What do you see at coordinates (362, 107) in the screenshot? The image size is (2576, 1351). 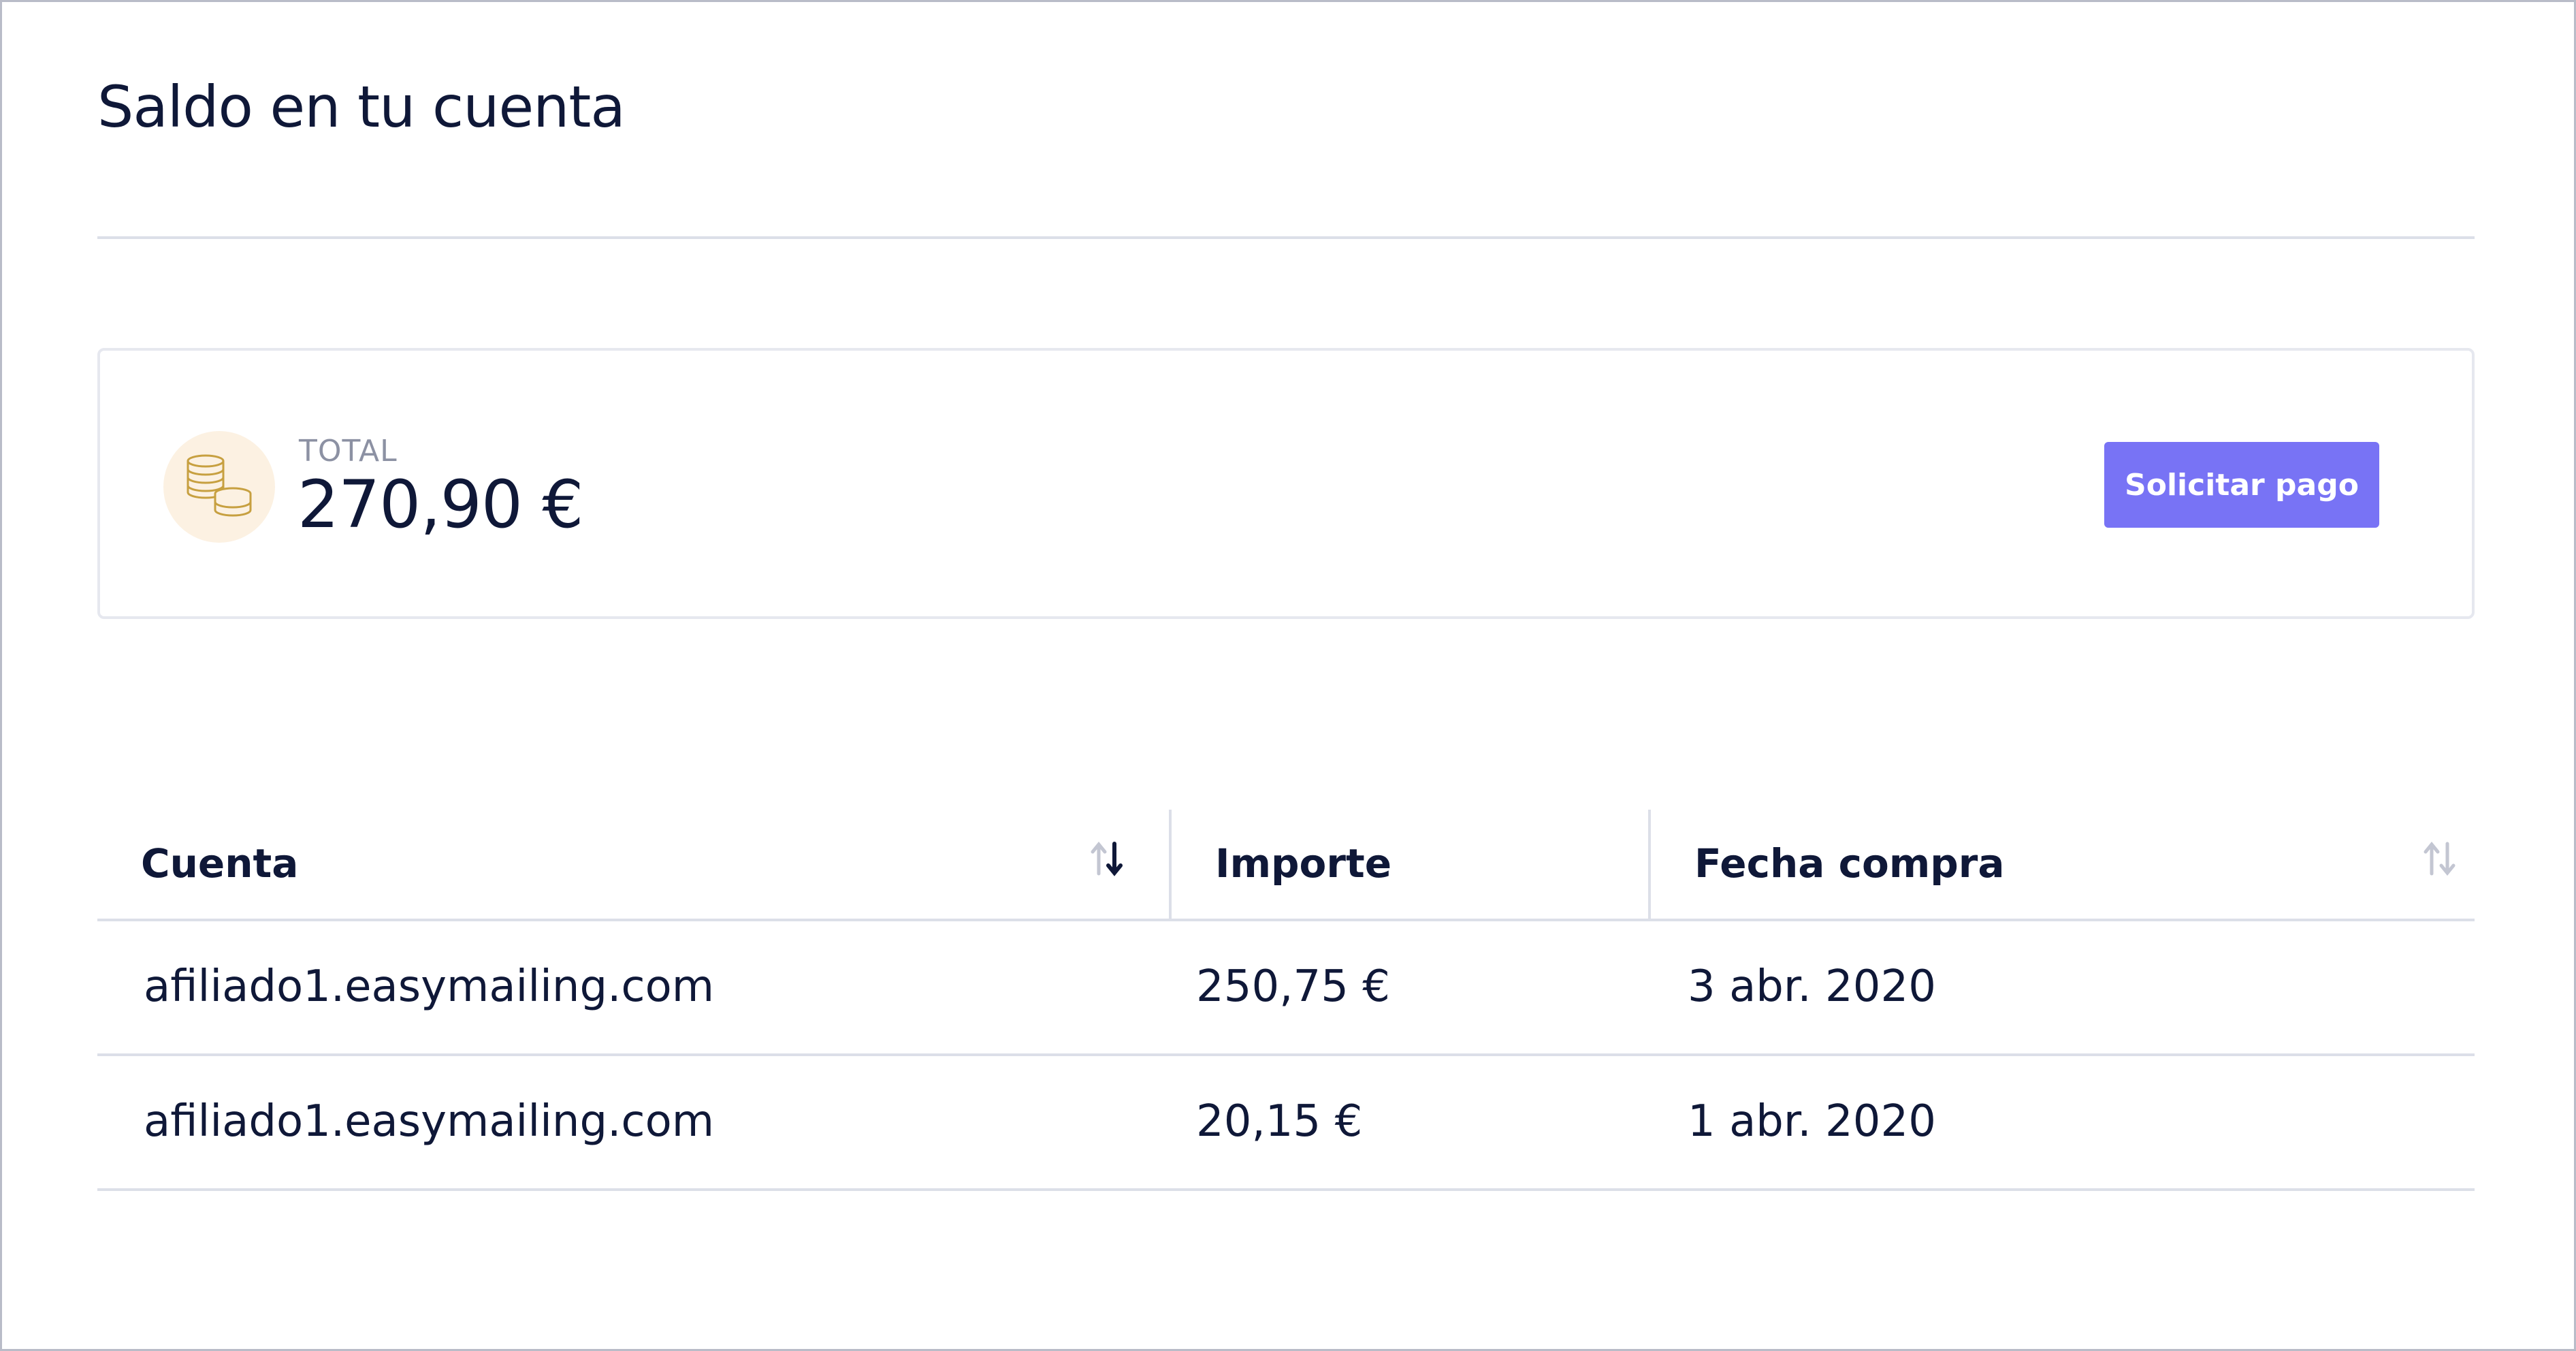 I see `page-title: Saldo en tu cuenta` at bounding box center [362, 107].